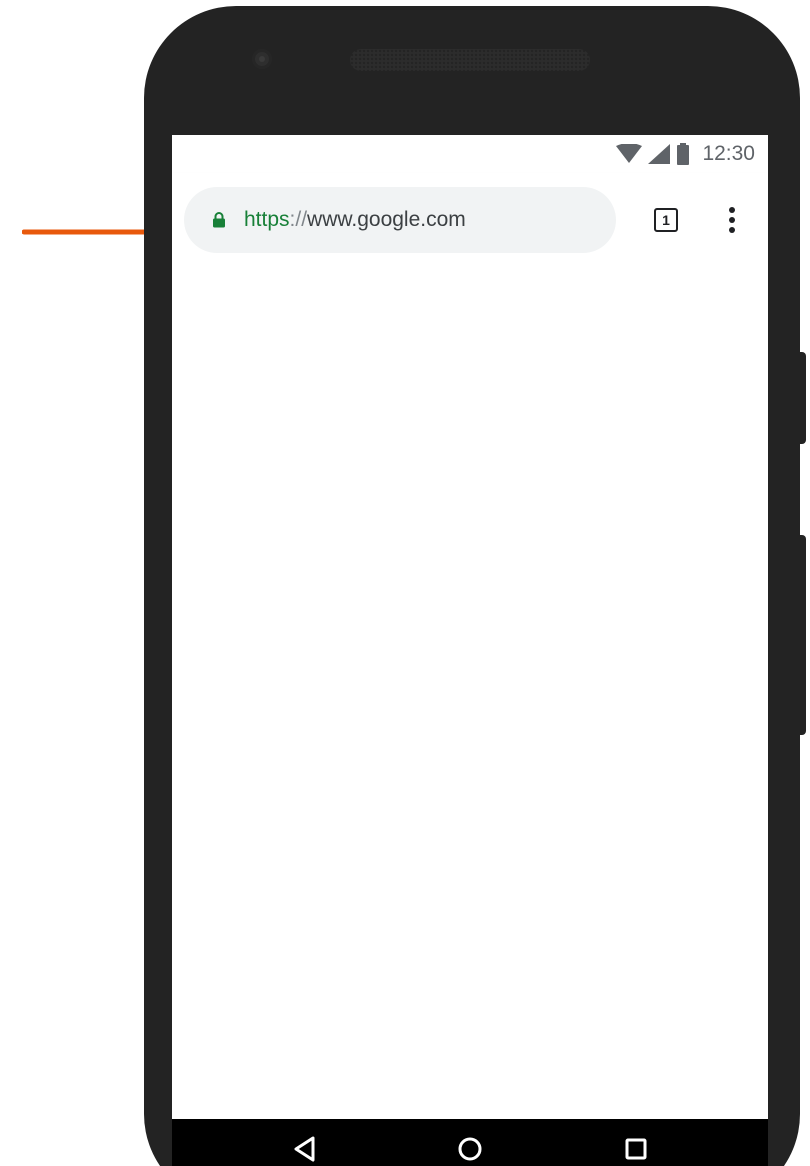  What do you see at coordinates (636, 1149) in the screenshot?
I see `recents-icon` at bounding box center [636, 1149].